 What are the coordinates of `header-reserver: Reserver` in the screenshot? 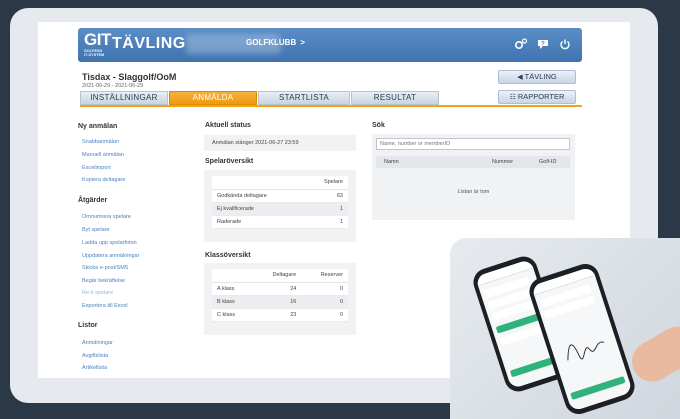 It's located at (324, 276).